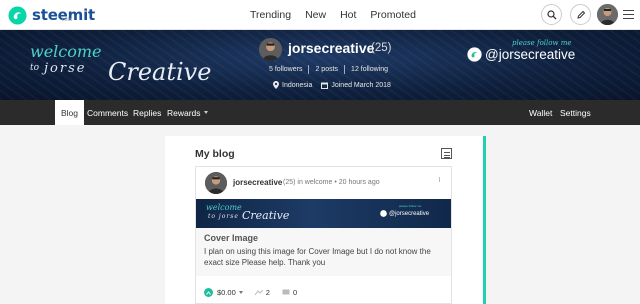 The height and width of the screenshot is (304, 640). What do you see at coordinates (381, 48) in the screenshot?
I see `profile-reputation: (25)` at bounding box center [381, 48].